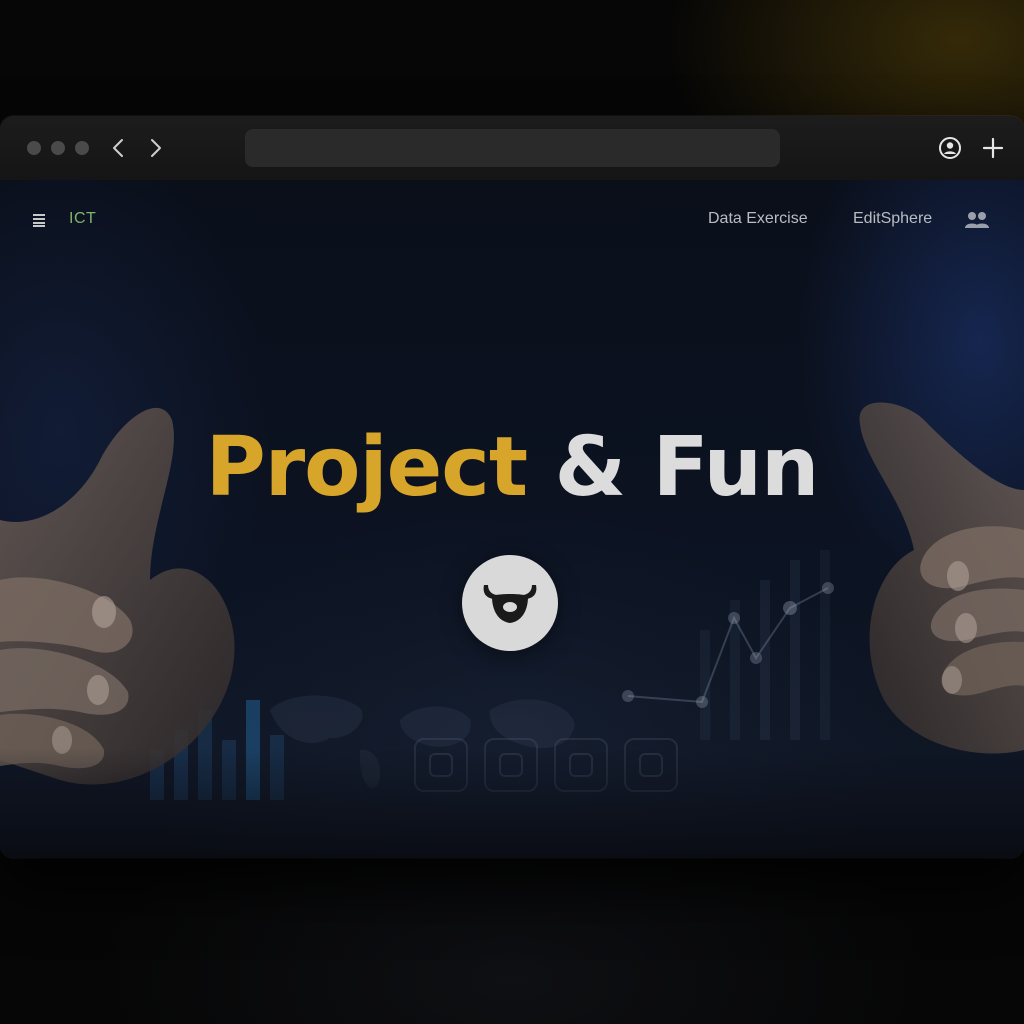  I want to click on users-icon, so click(977, 220).